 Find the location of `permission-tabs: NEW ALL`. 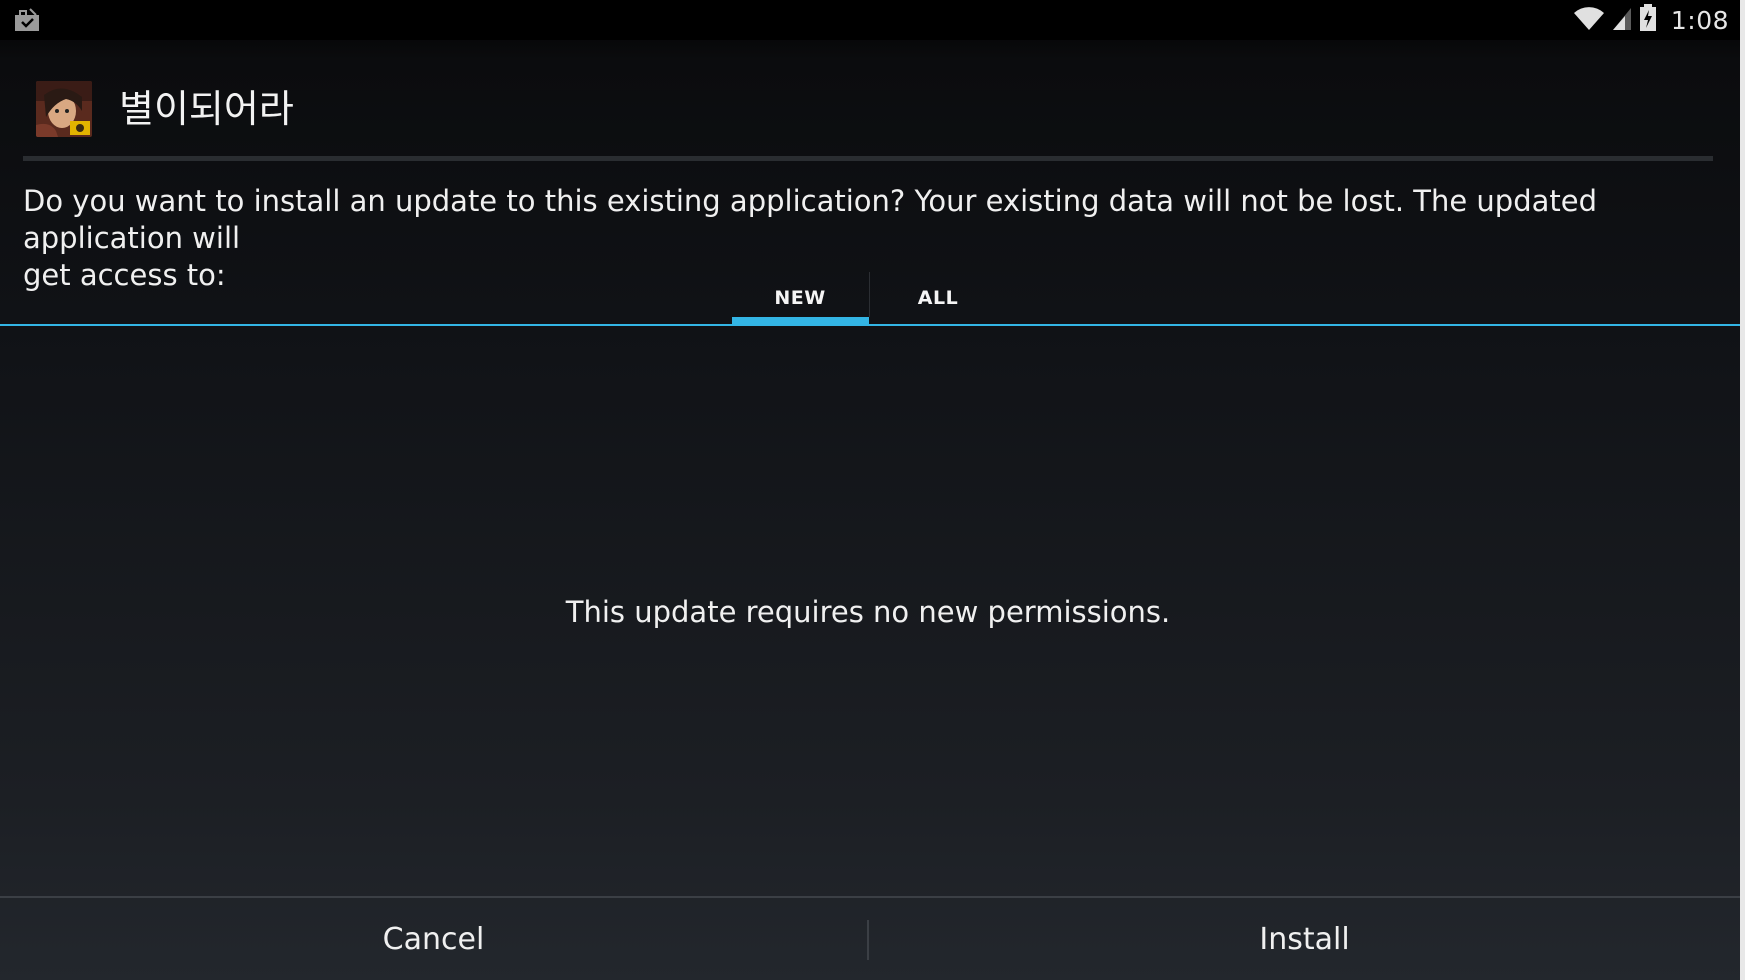

permission-tabs: NEW ALL is located at coordinates (872, 297).